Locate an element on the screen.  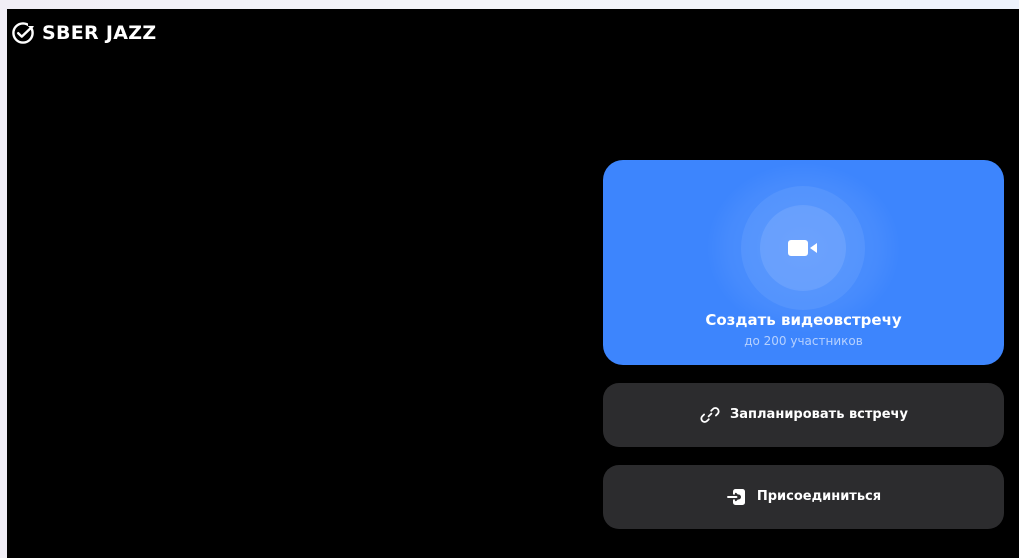
create-meeting-subtitle: до 200 участников is located at coordinates (803, 341).